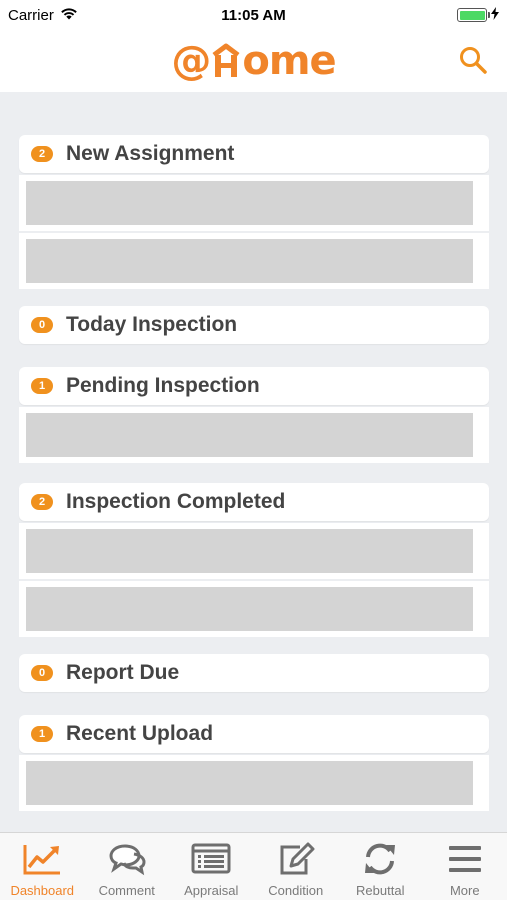 Image resolution: width=507 pixels, height=900 pixels. I want to click on wifi-icon, so click(69, 15).